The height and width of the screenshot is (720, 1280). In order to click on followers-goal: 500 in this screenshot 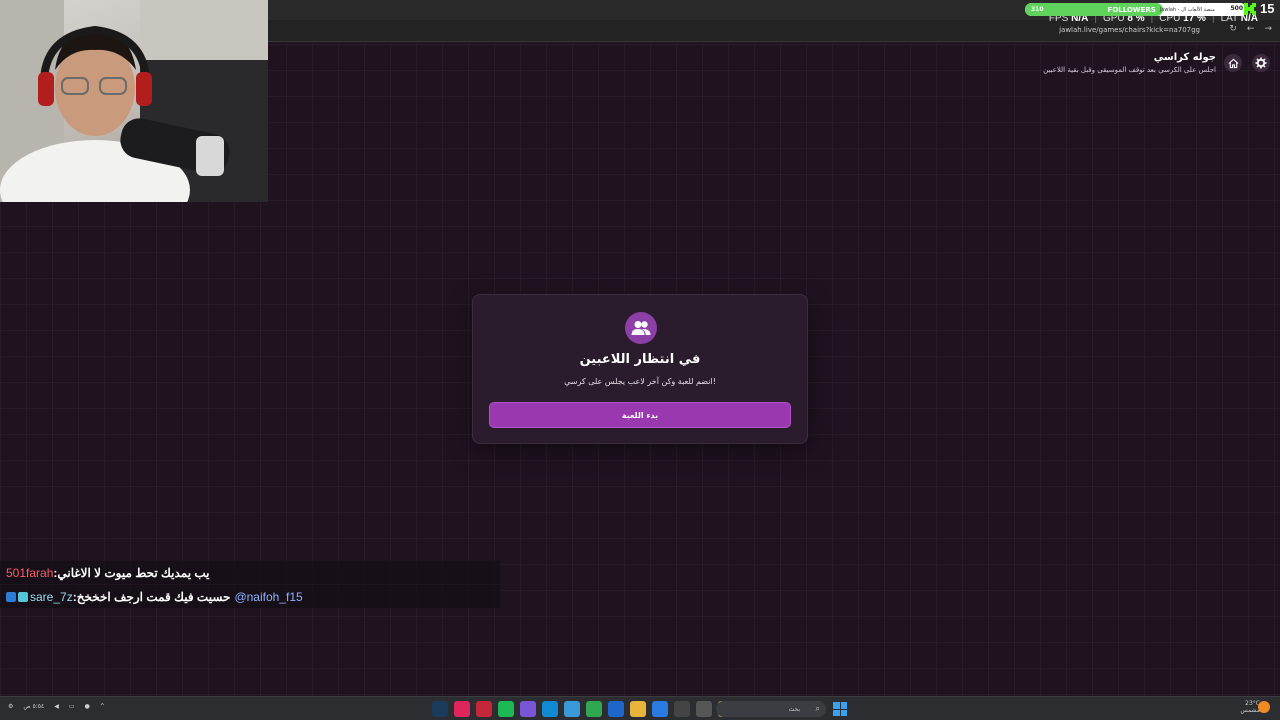, I will do `click(1236, 8)`.